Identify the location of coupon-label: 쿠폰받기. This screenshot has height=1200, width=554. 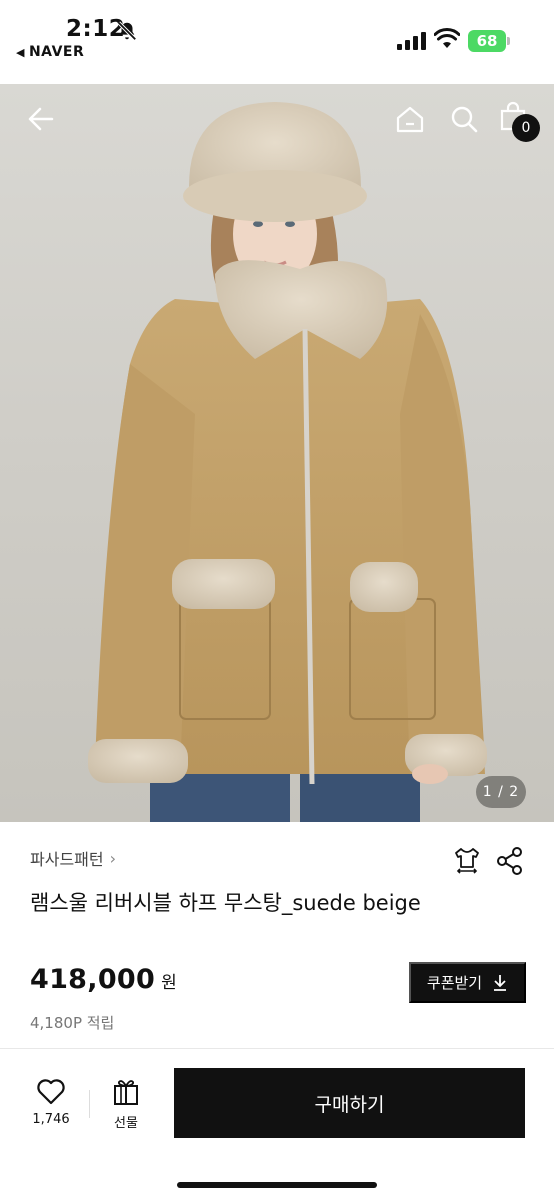
(454, 983).